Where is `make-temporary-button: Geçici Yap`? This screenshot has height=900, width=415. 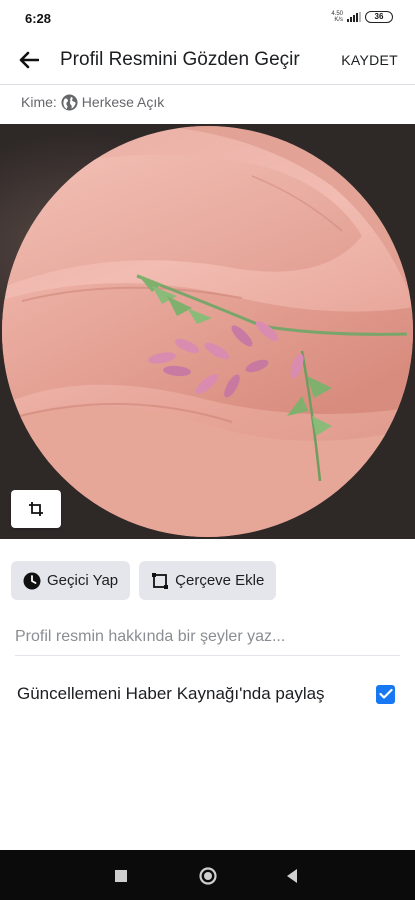
make-temporary-button: Geçici Yap is located at coordinates (71, 580).